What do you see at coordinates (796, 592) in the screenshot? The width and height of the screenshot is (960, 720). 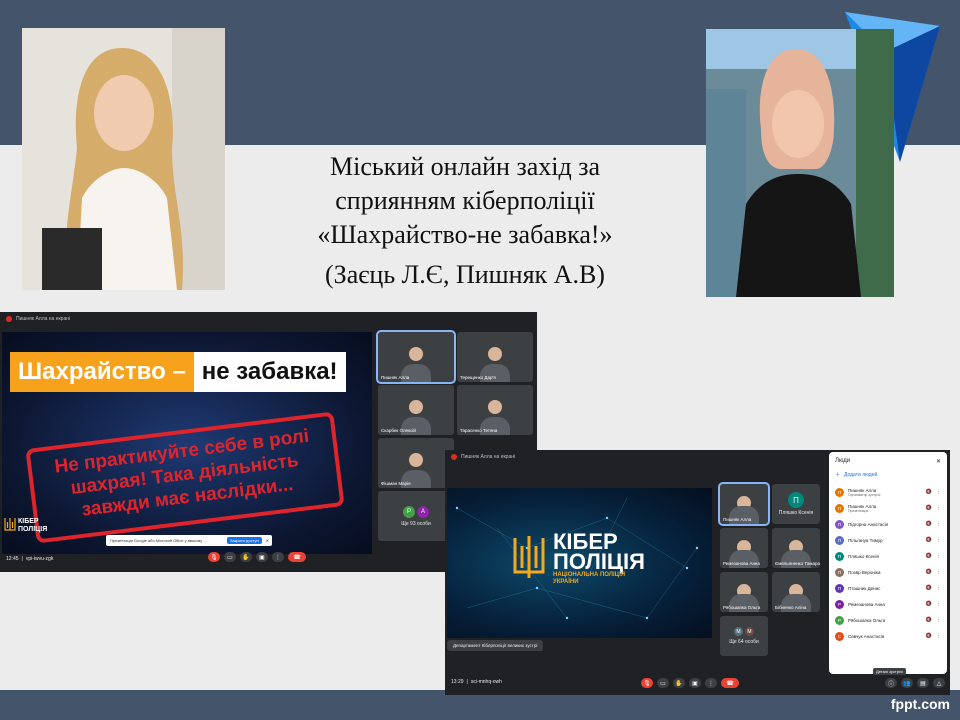 I see `participant-tile: Бібненко Аліна` at bounding box center [796, 592].